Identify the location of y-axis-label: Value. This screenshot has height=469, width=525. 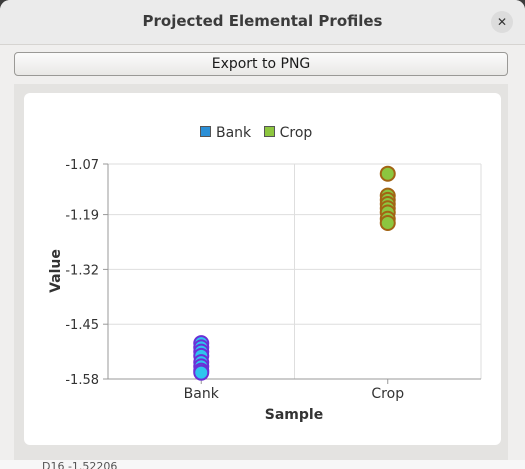
(56, 271).